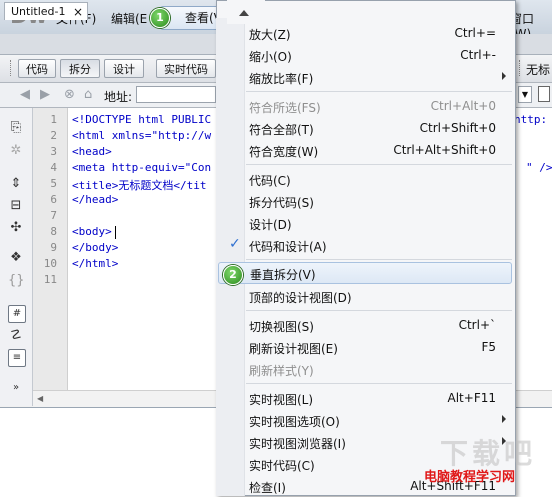 The height and width of the screenshot is (497, 552). I want to click on menu-item-code: 代码(C), so click(365, 179).